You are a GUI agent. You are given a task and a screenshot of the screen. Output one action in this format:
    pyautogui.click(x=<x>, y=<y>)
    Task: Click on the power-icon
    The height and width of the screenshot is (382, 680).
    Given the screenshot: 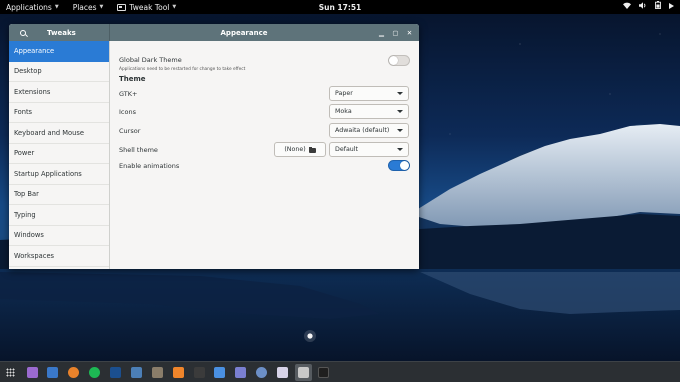 What is the action you would take?
    pyautogui.click(x=671, y=7)
    